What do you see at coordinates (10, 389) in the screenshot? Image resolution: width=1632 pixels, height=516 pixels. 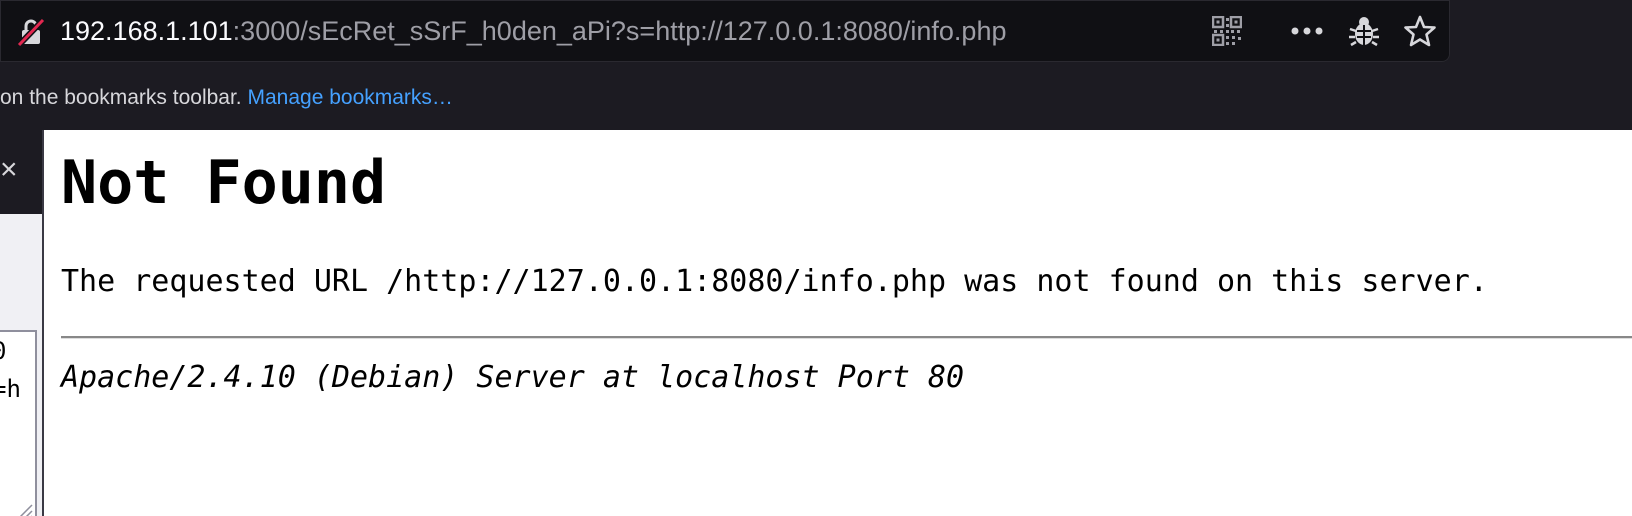 I see `textarea-line: =h` at bounding box center [10, 389].